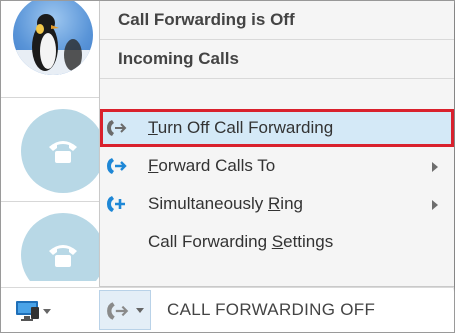 Image resolution: width=455 pixels, height=333 pixels. Describe the element at coordinates (206, 19) in the screenshot. I see `menu-status-header: Call Forwarding is Off` at that location.